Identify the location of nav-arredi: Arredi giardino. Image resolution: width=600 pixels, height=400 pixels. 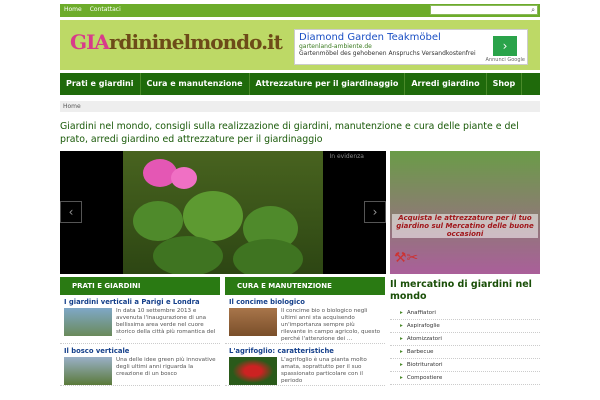
(446, 84).